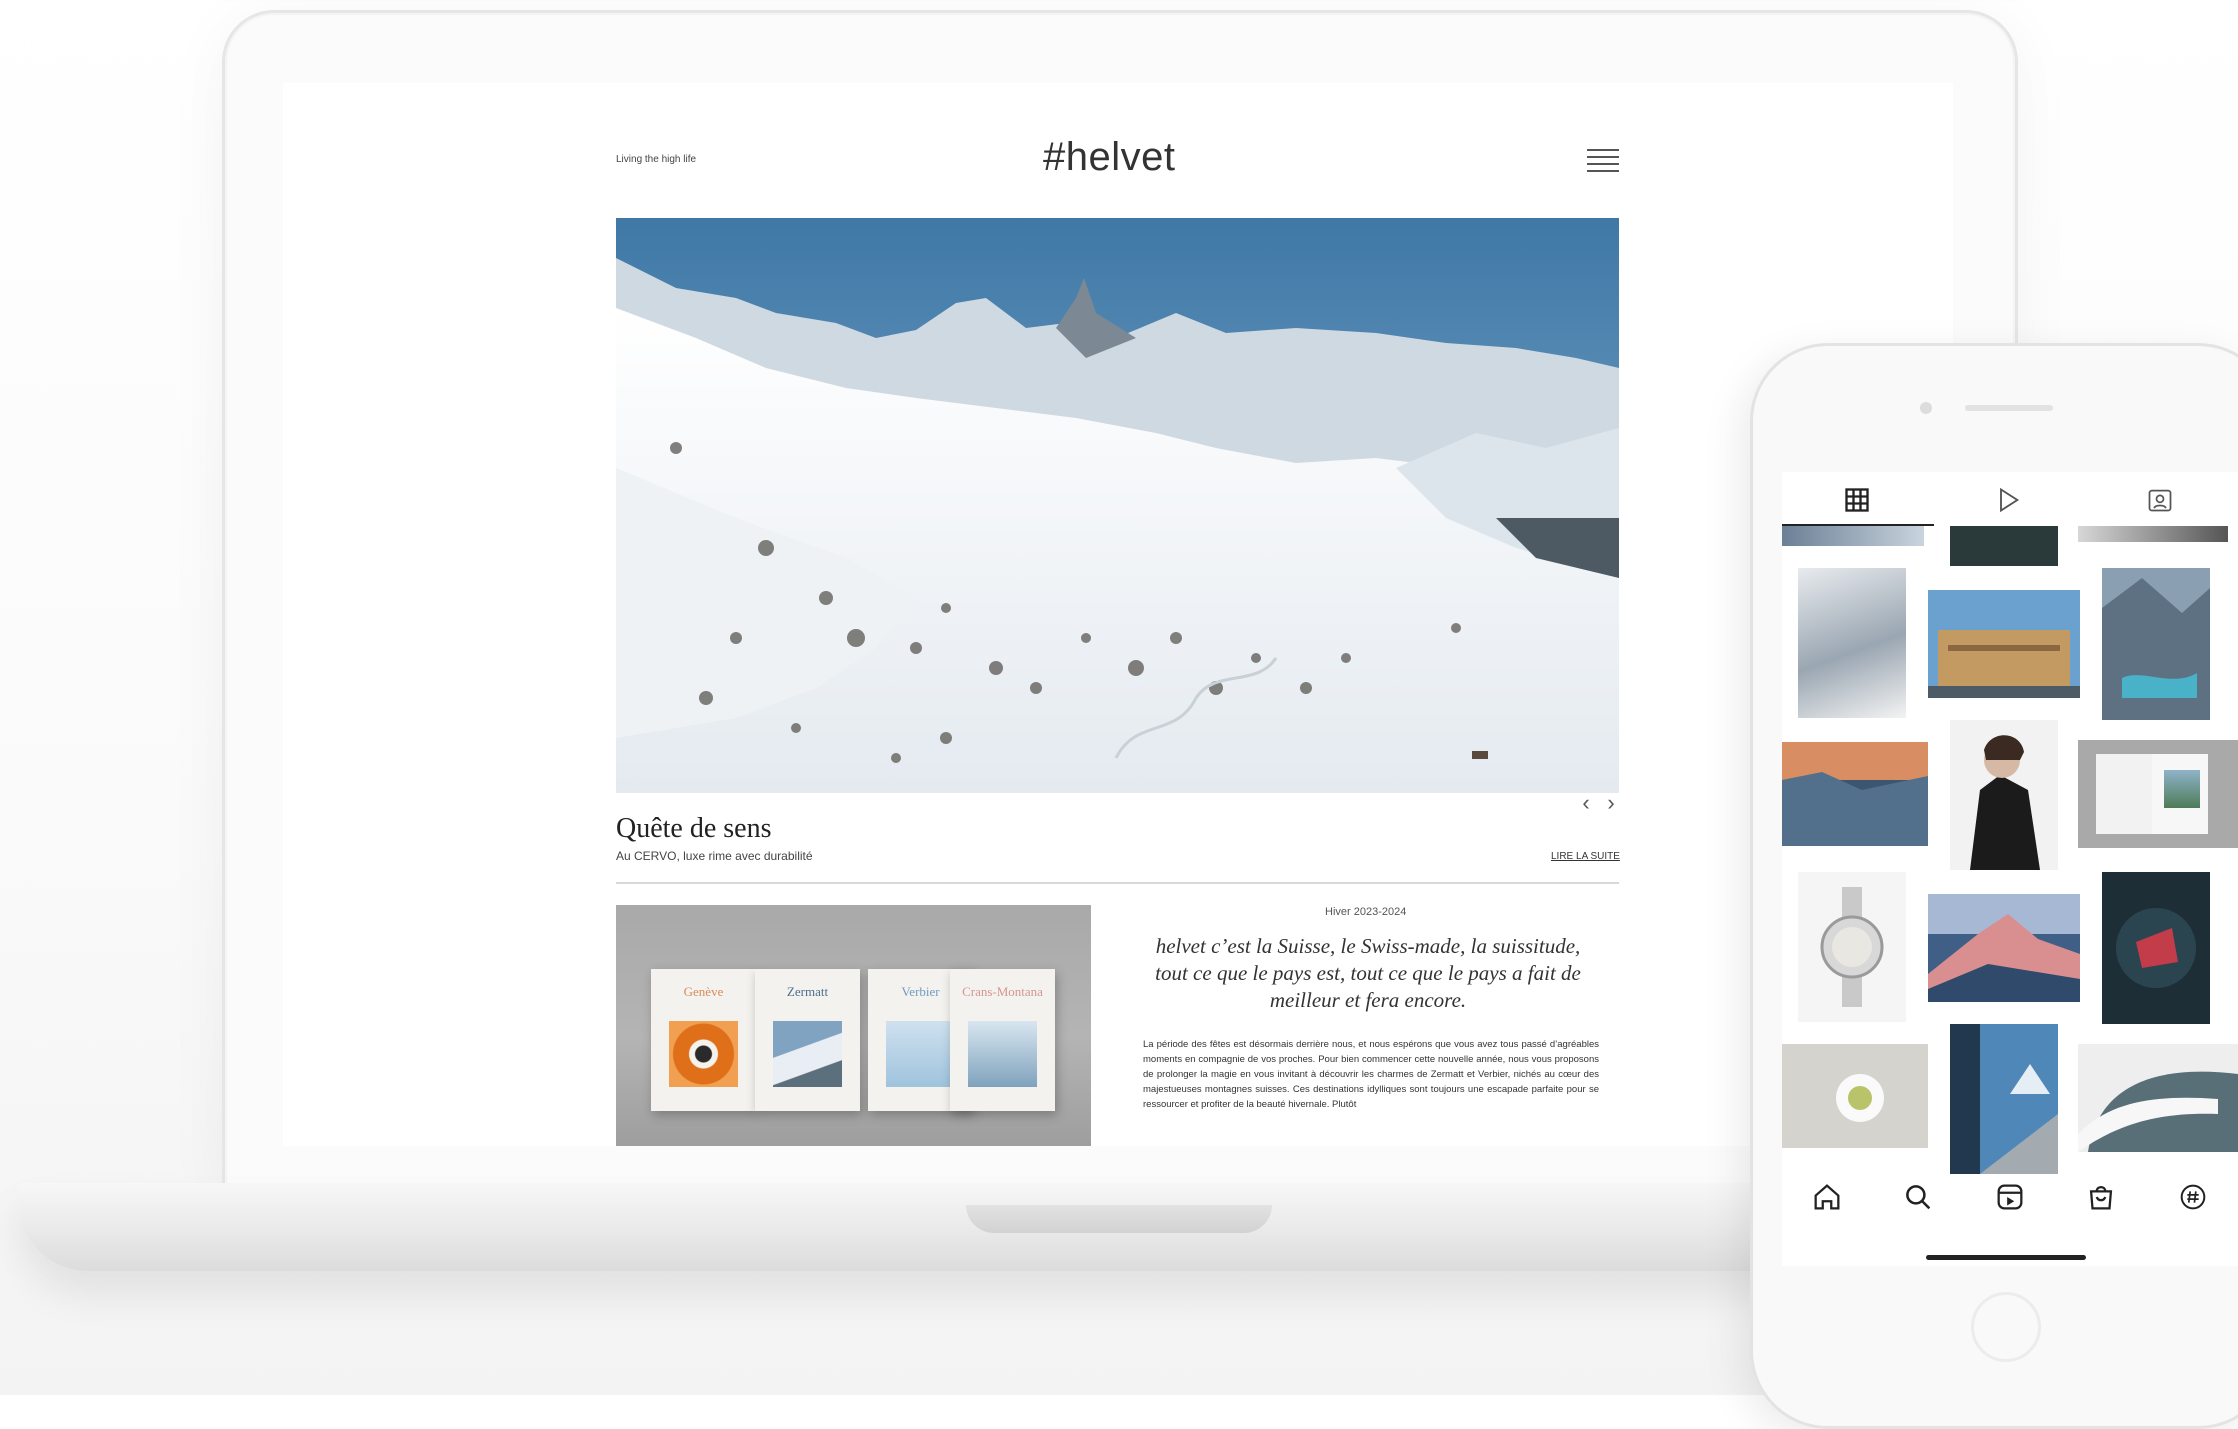 The width and height of the screenshot is (2238, 1429). Describe the element at coordinates (1827, 1197) in the screenshot. I see `home-icon` at that location.